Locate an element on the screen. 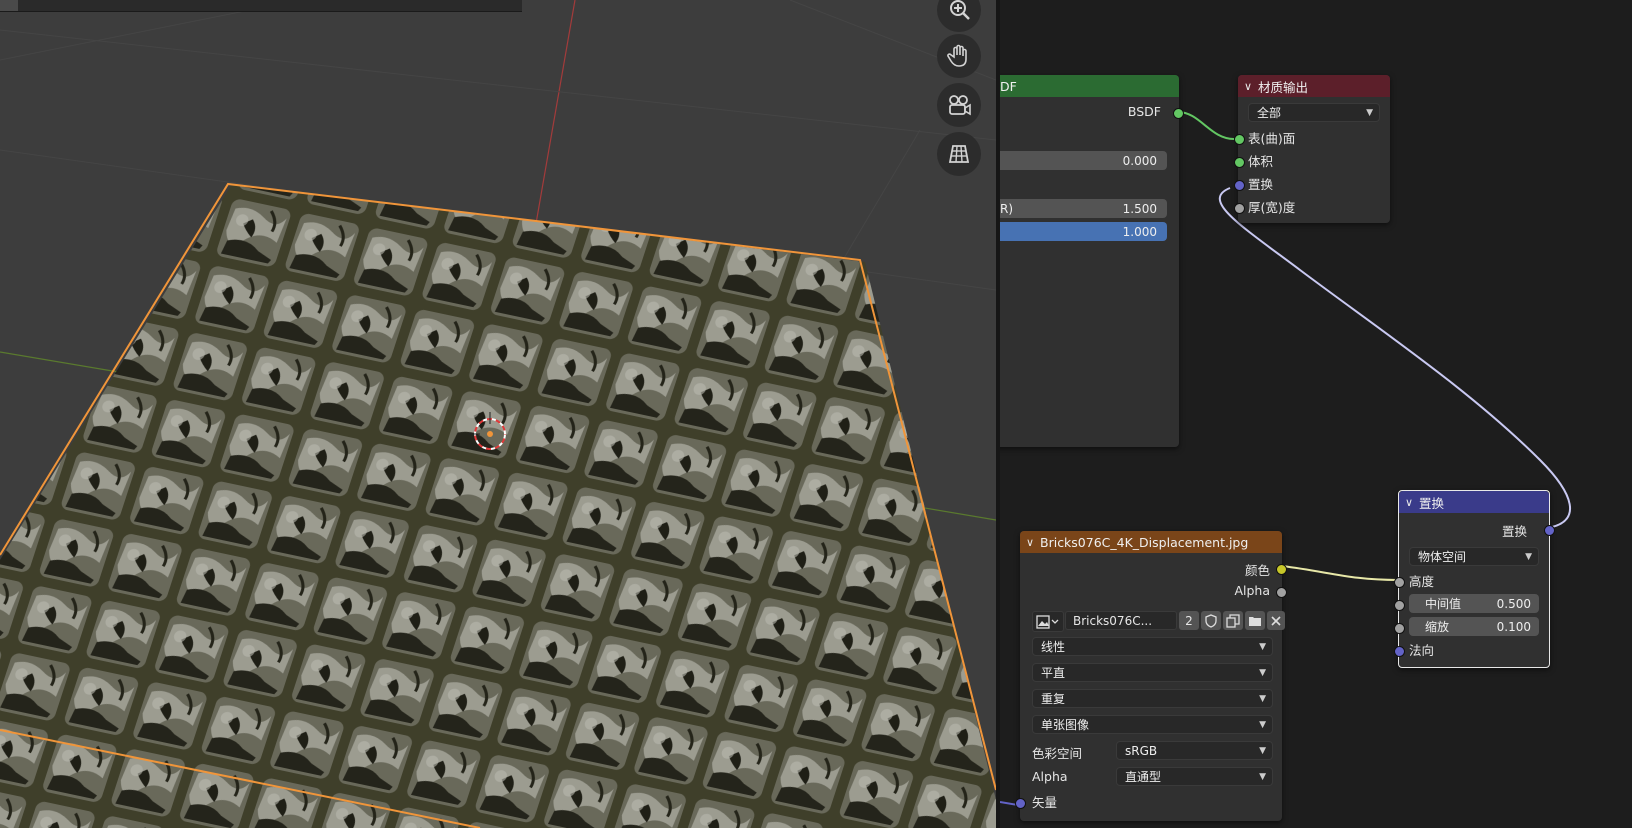 The width and height of the screenshot is (1632, 828). thickness-input-label: 厚(宽)度 is located at coordinates (1272, 207).